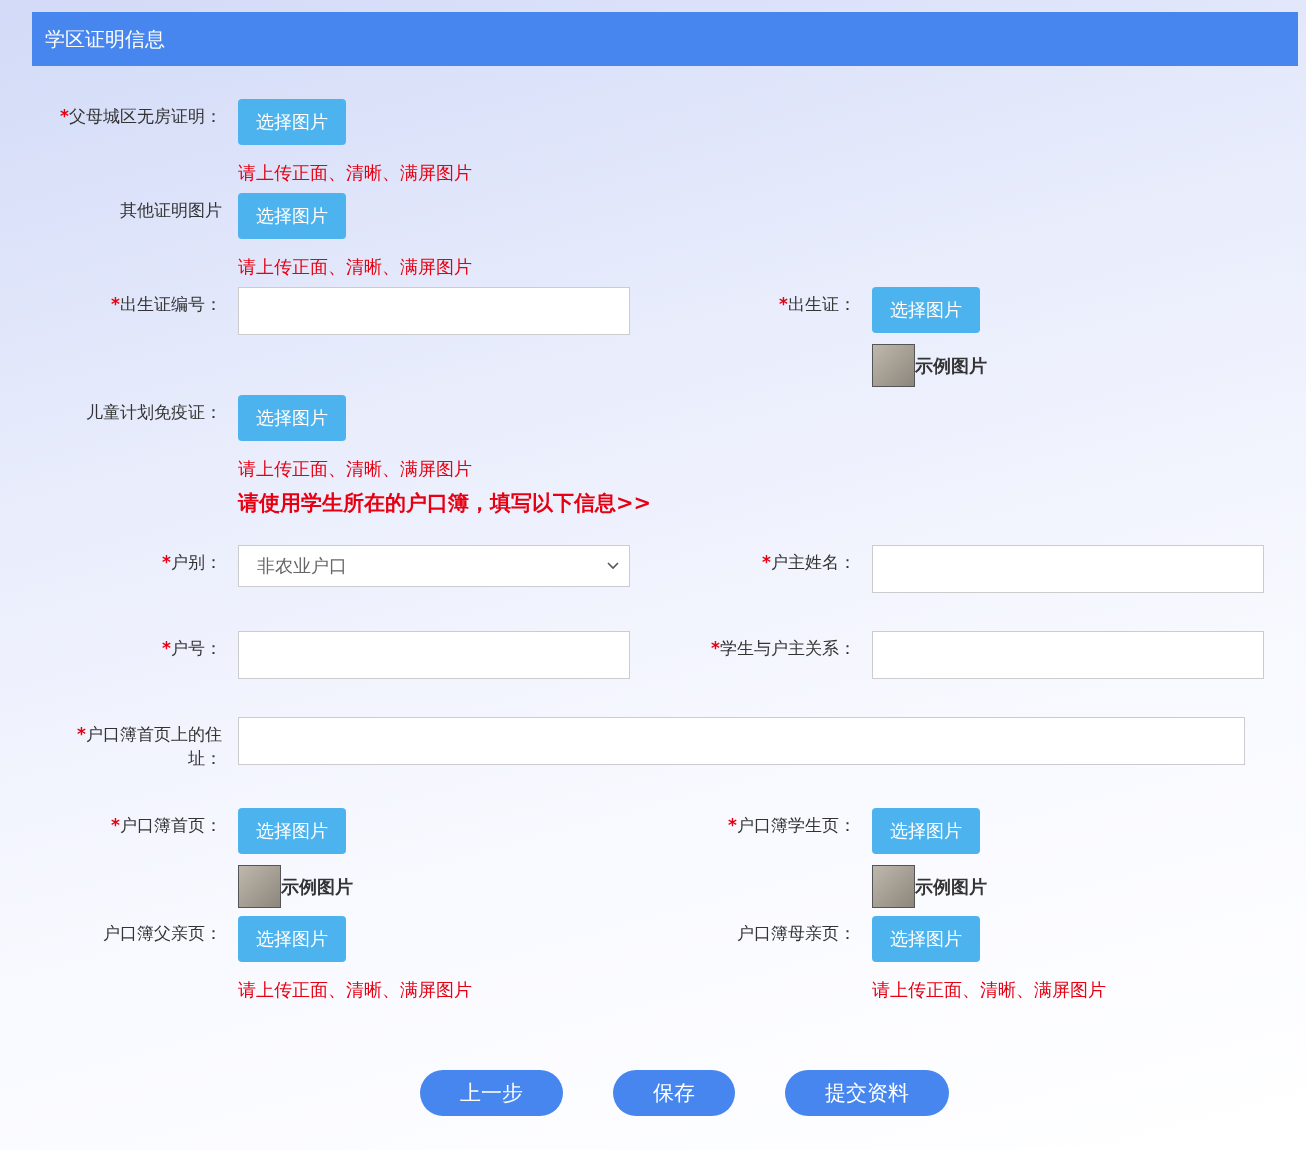  Describe the element at coordinates (788, 648) in the screenshot. I see `field-label: 学生与户主关系：` at that location.